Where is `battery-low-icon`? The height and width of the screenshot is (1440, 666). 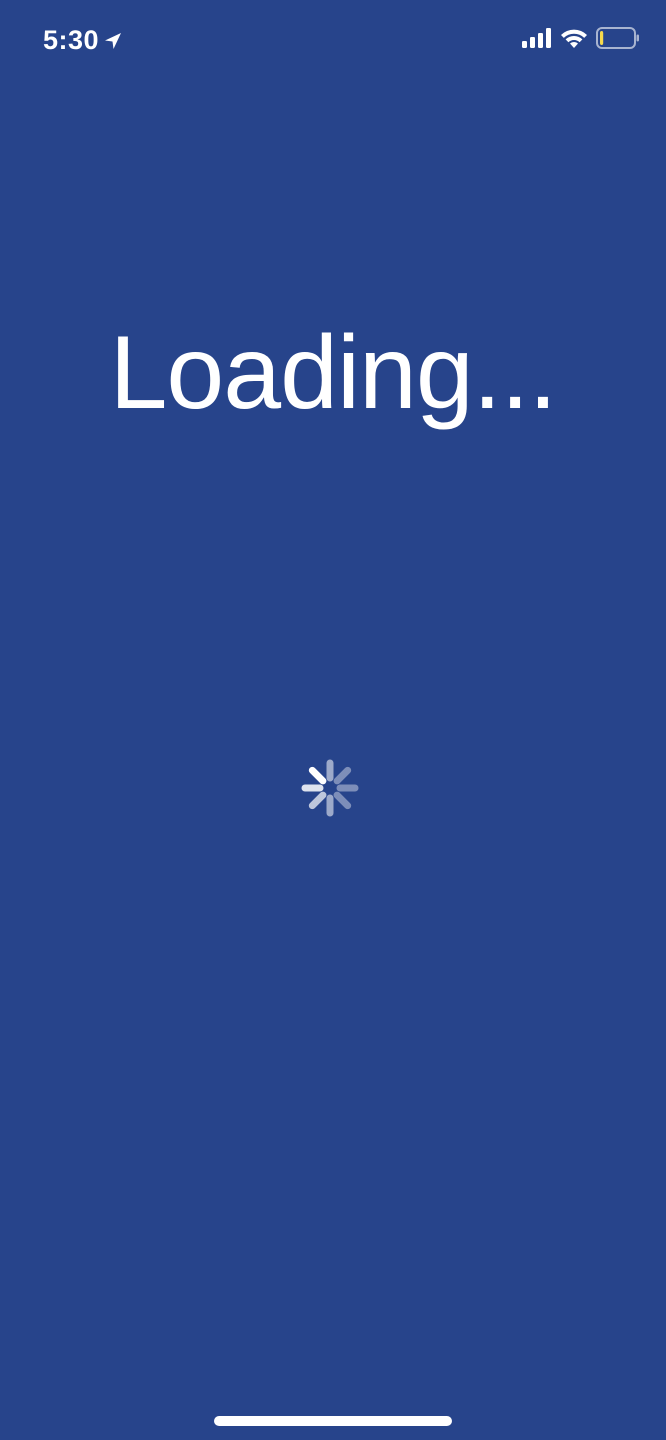
battery-low-icon is located at coordinates (617, 38).